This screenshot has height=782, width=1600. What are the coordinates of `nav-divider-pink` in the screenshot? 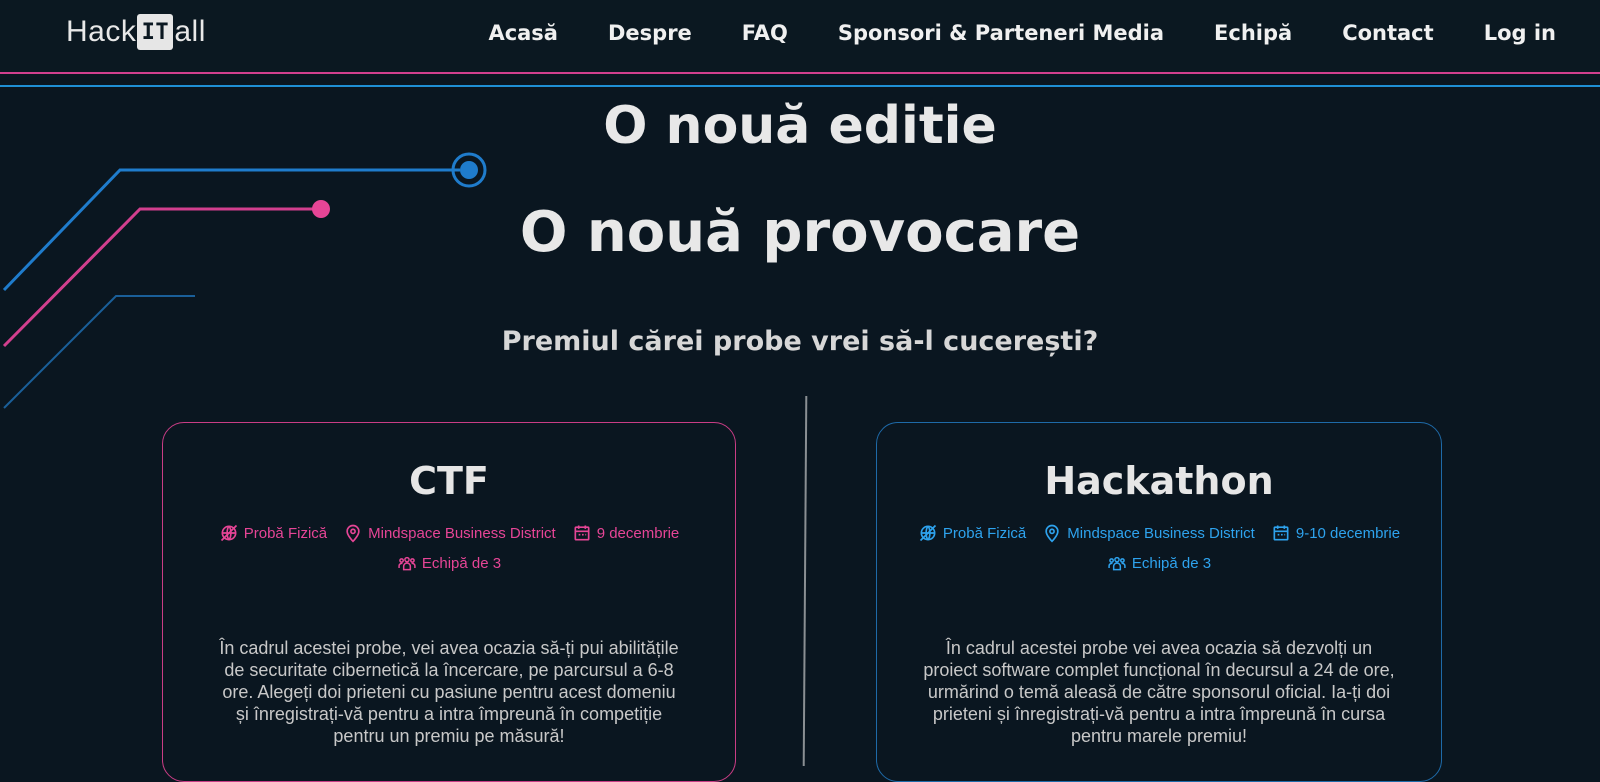 It's located at (800, 73).